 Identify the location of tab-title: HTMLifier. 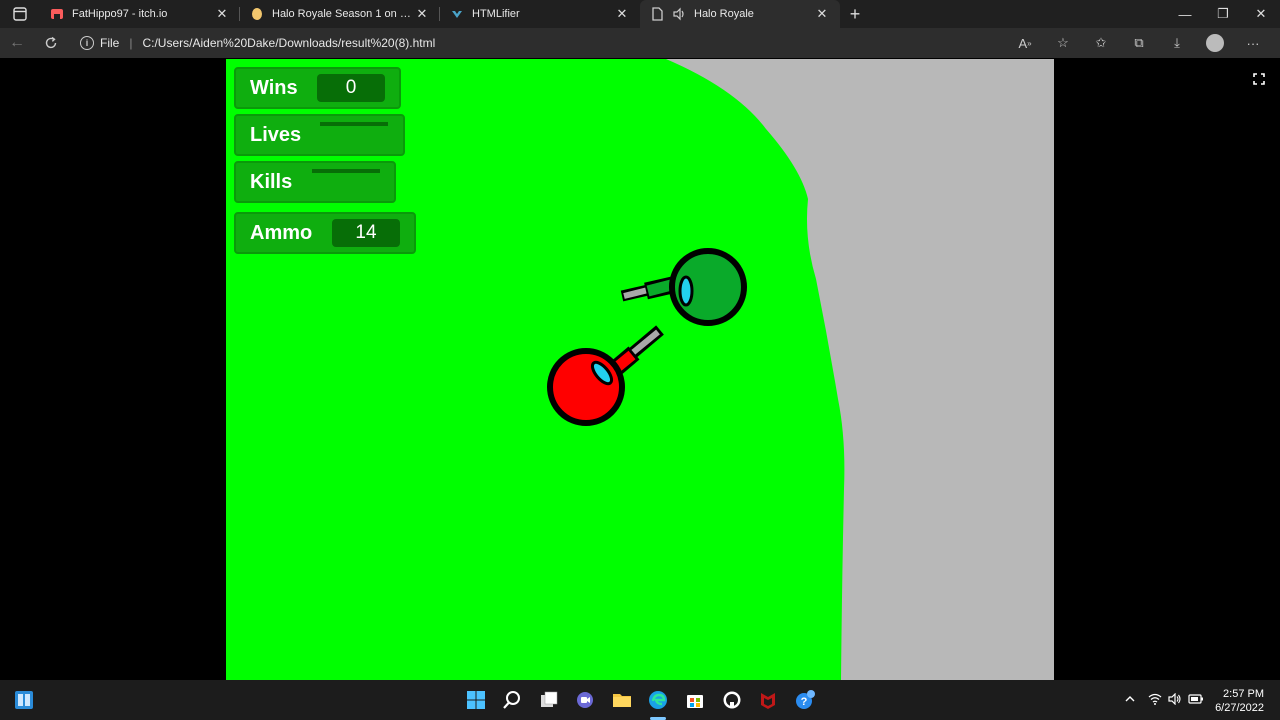
(496, 14).